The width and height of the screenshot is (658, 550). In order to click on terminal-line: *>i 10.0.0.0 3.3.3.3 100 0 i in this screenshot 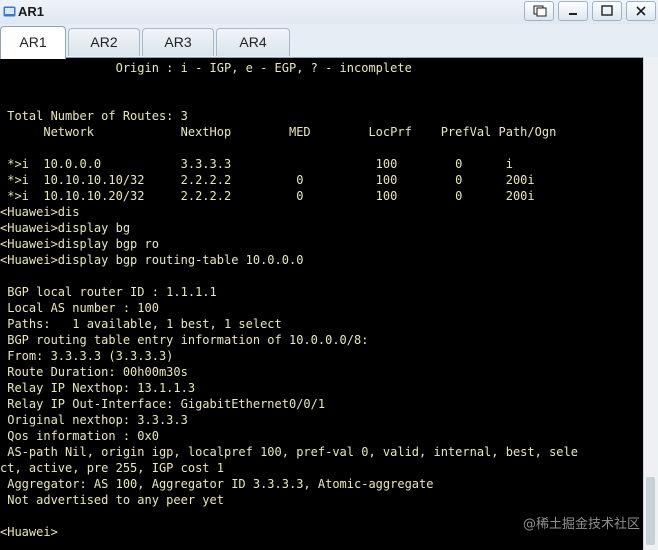, I will do `click(256, 164)`.